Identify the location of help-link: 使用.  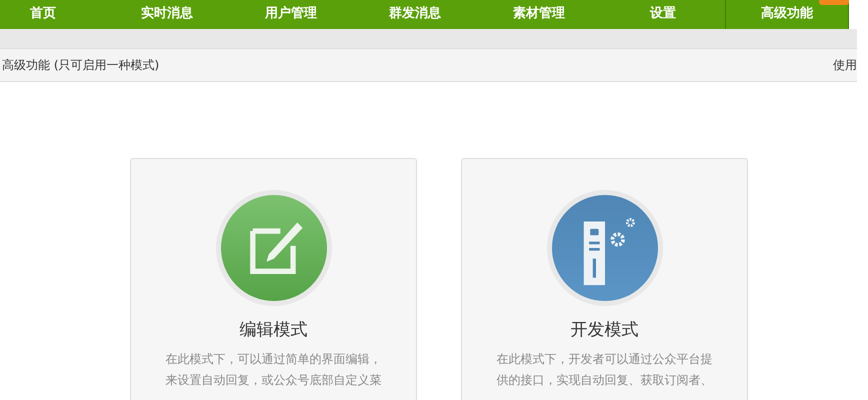
(845, 65).